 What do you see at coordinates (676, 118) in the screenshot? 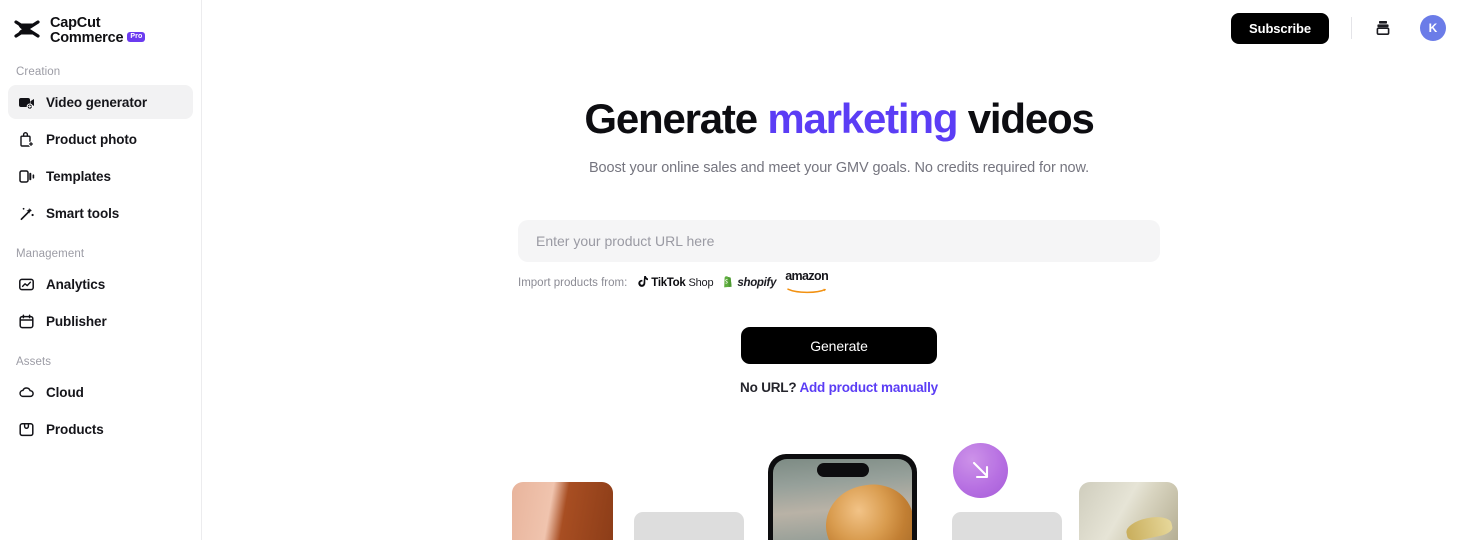
I see `hero-title-part1: Generate` at bounding box center [676, 118].